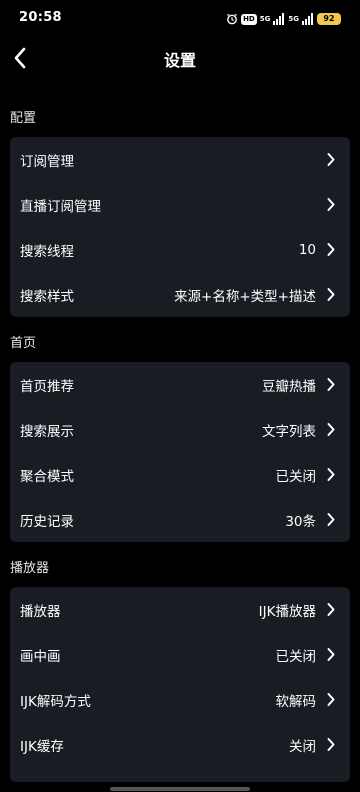 This screenshot has height=792, width=360. I want to click on row-label: 搜索线程, so click(47, 251).